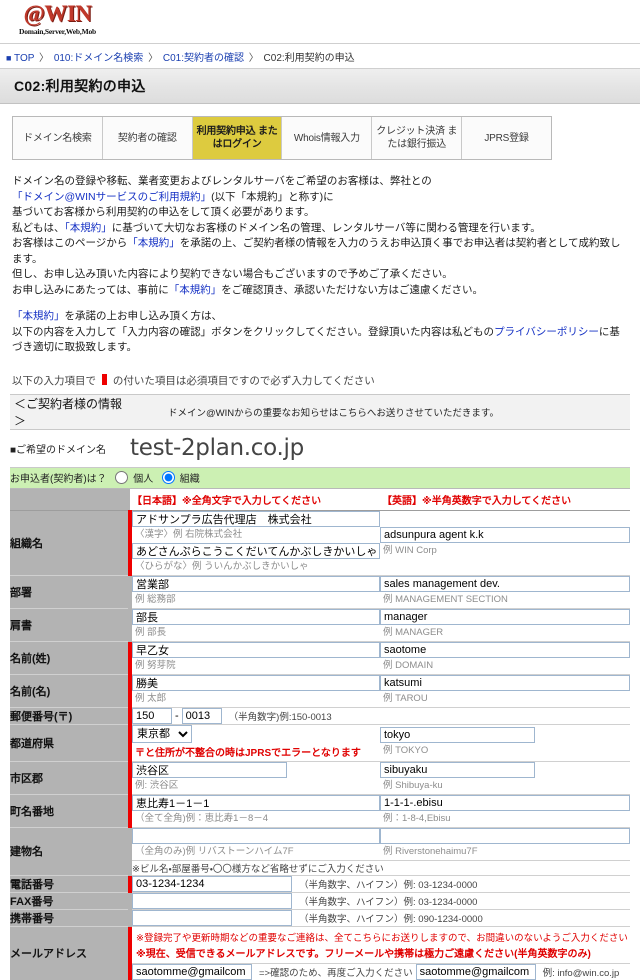  Describe the element at coordinates (255, 743) in the screenshot. I see `prefecture-jp-cell: 東京都 〒と住所が不整合の時はJPRSでエラーとなります` at that location.